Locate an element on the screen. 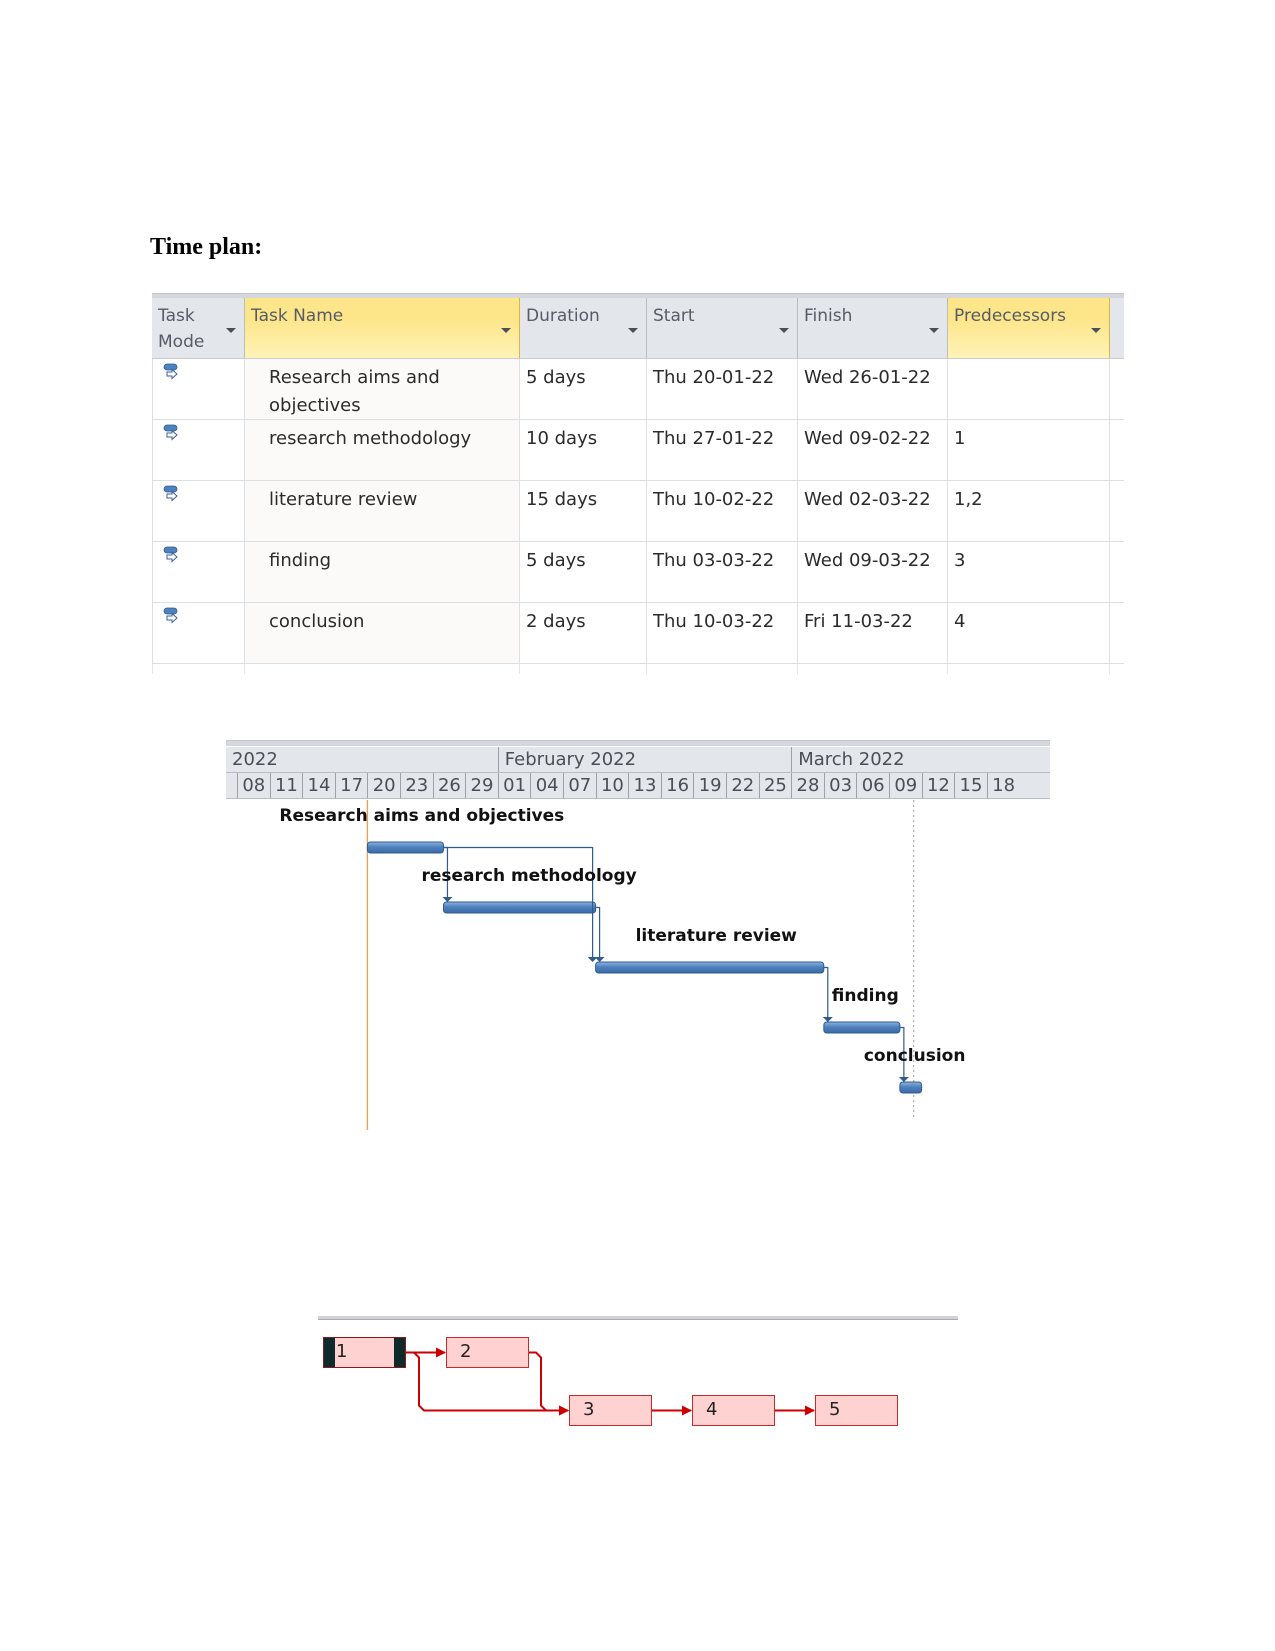 This screenshot has height=1651, width=1275. cell-predecessors: 1 is located at coordinates (1029, 450).